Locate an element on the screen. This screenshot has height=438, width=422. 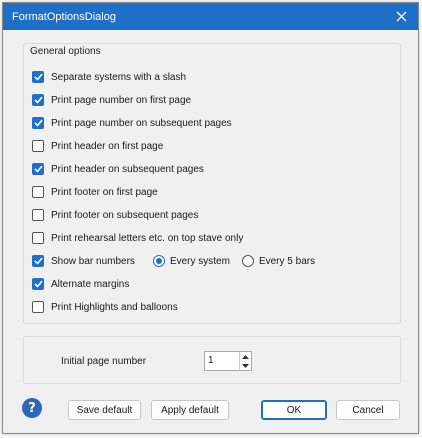
option-highlights-balloons: Print Highlights and balloons is located at coordinates (105, 307).